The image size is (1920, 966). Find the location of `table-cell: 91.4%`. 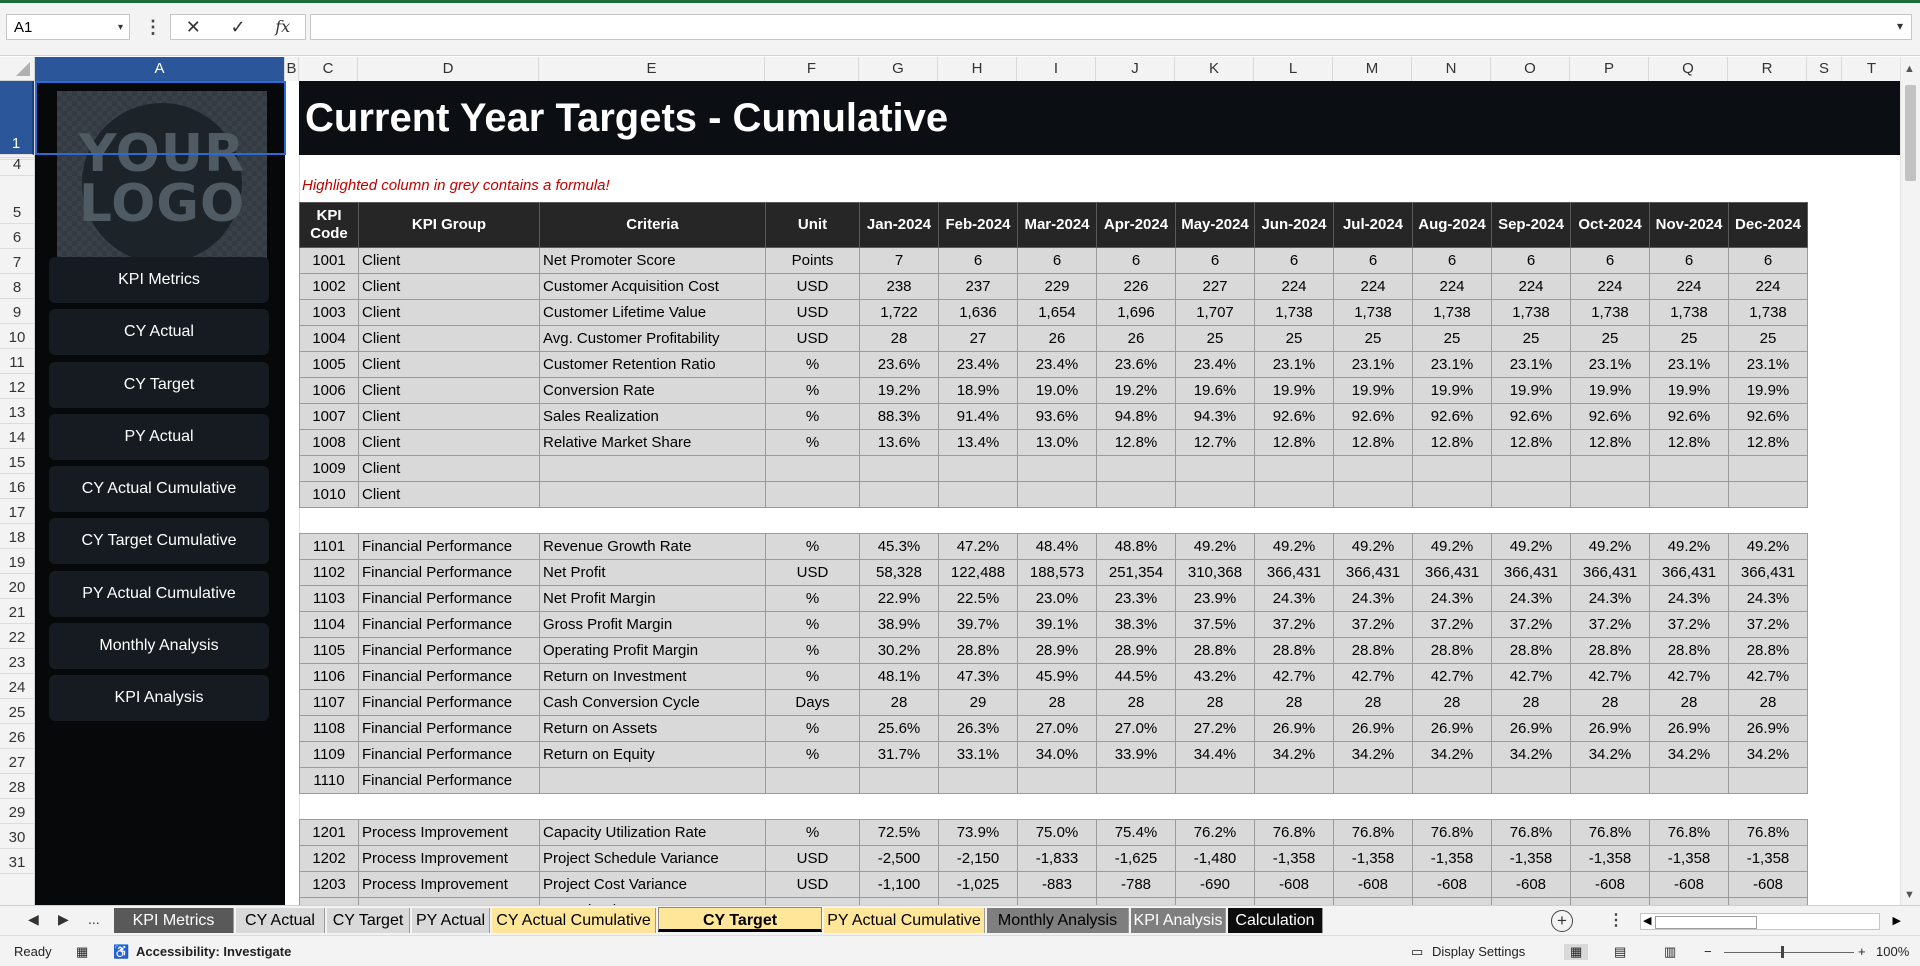

table-cell: 91.4% is located at coordinates (978, 416).